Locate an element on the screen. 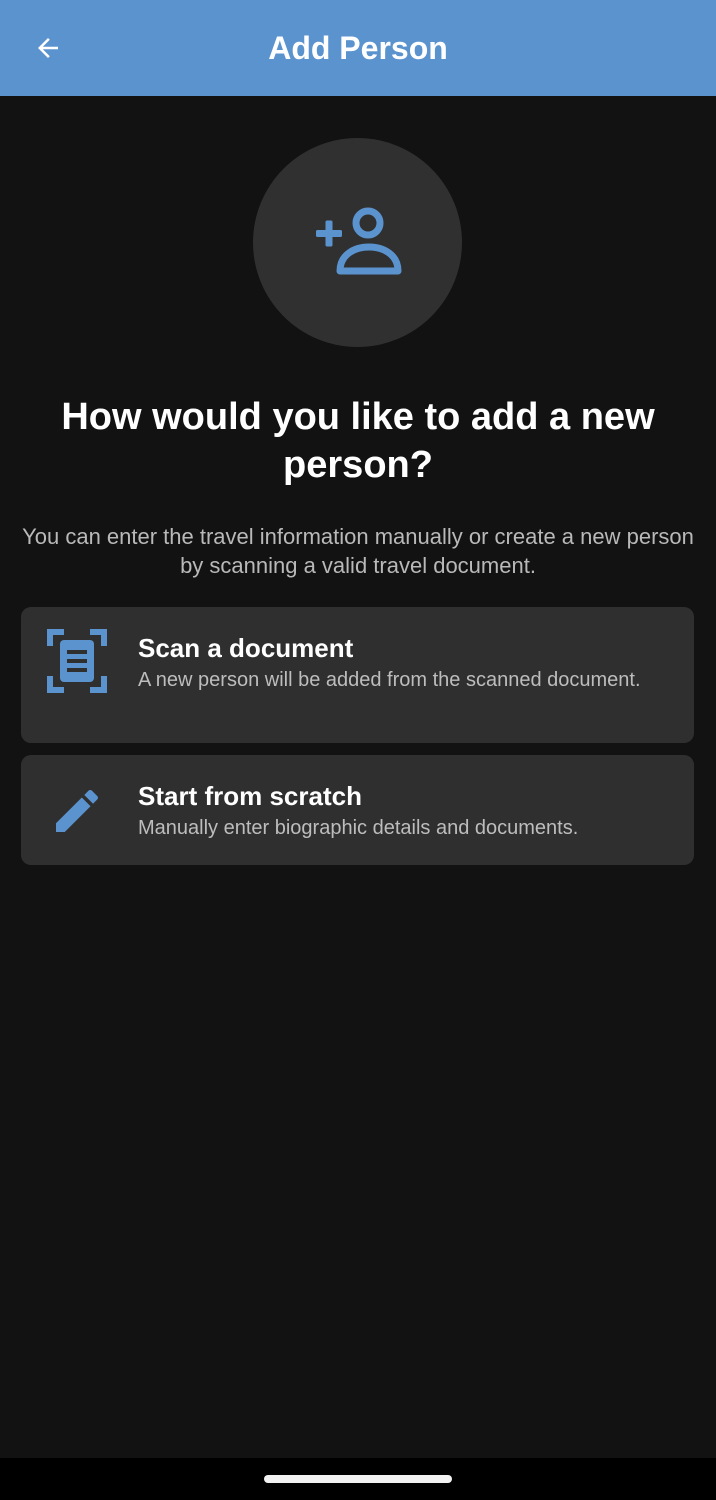 The height and width of the screenshot is (1500, 716). system-nav-bar is located at coordinates (358, 1479).